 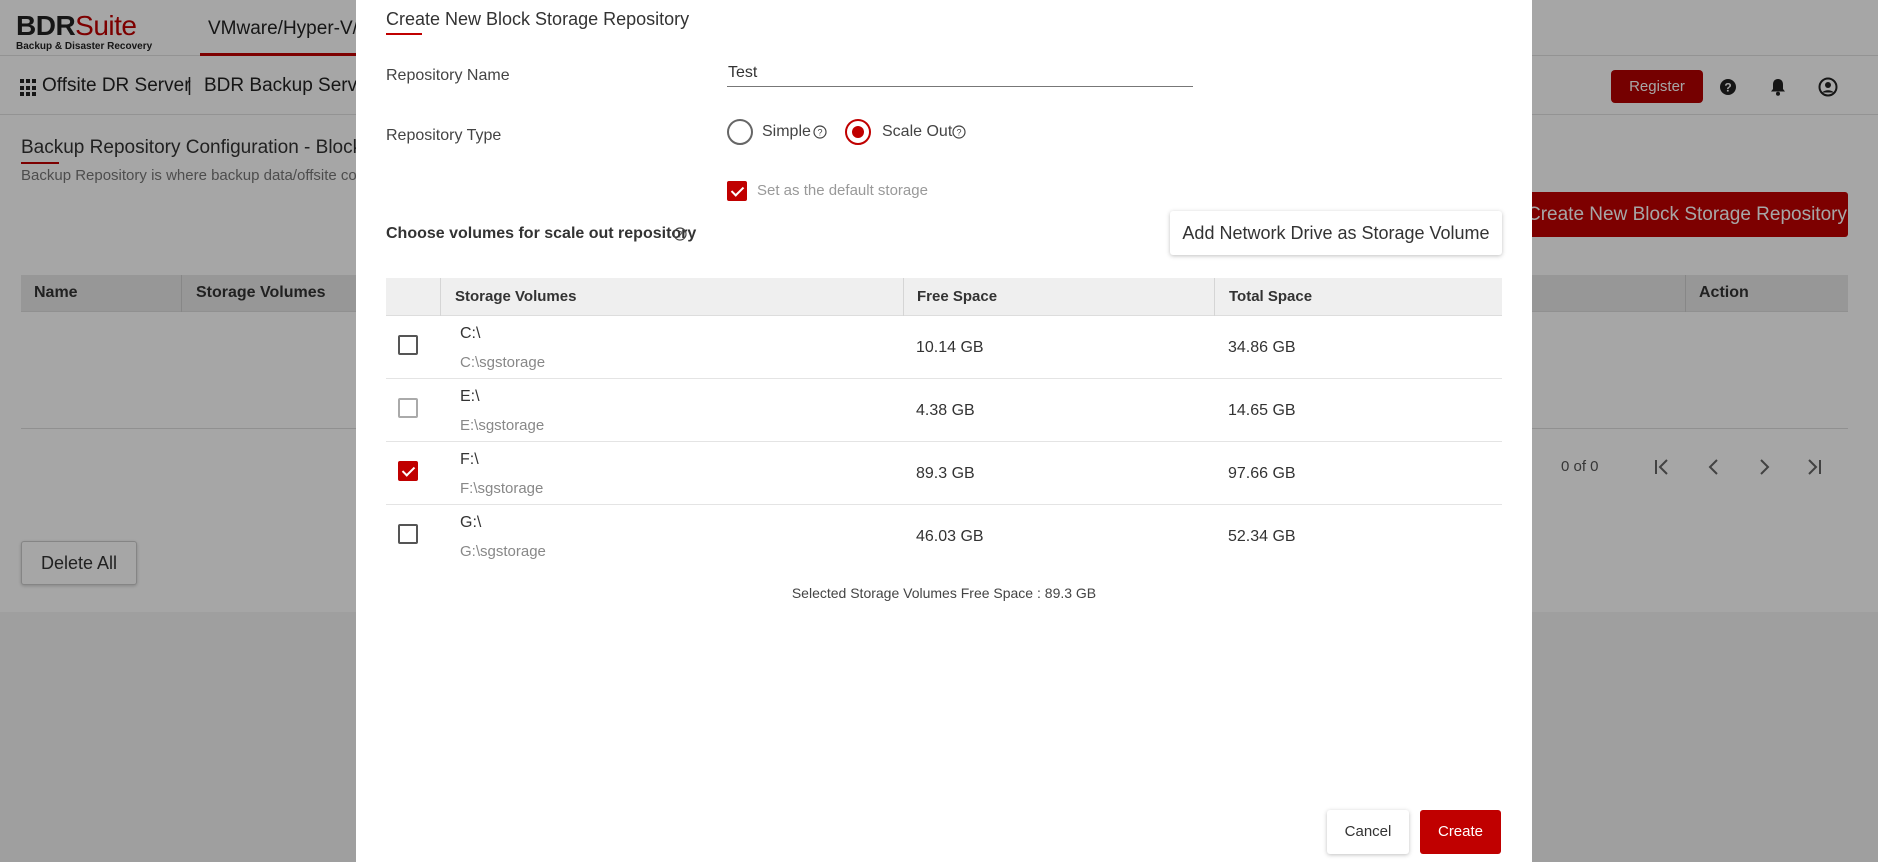 What do you see at coordinates (1271, 296) in the screenshot?
I see `column-header-total-space: Total Space` at bounding box center [1271, 296].